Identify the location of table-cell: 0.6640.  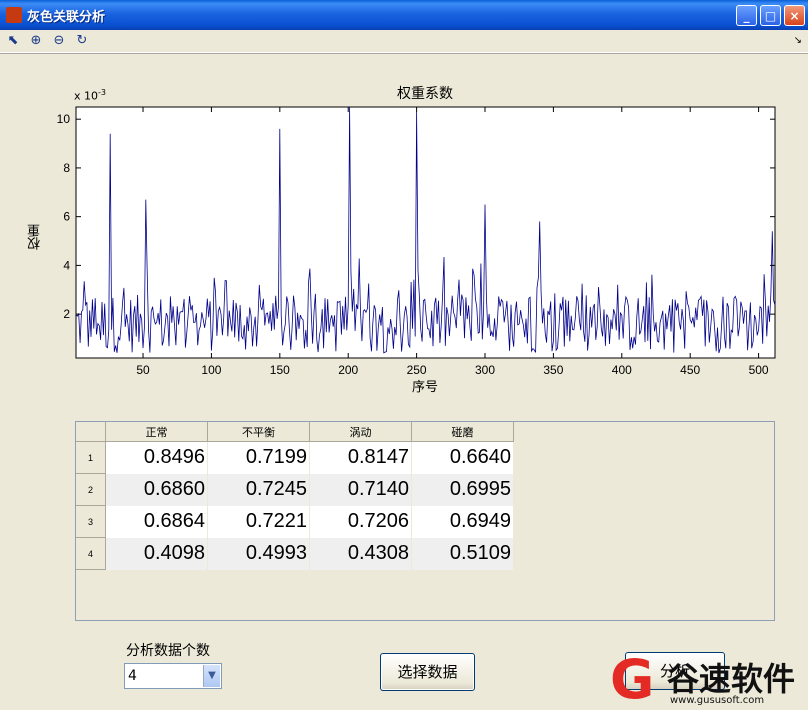
(462, 457).